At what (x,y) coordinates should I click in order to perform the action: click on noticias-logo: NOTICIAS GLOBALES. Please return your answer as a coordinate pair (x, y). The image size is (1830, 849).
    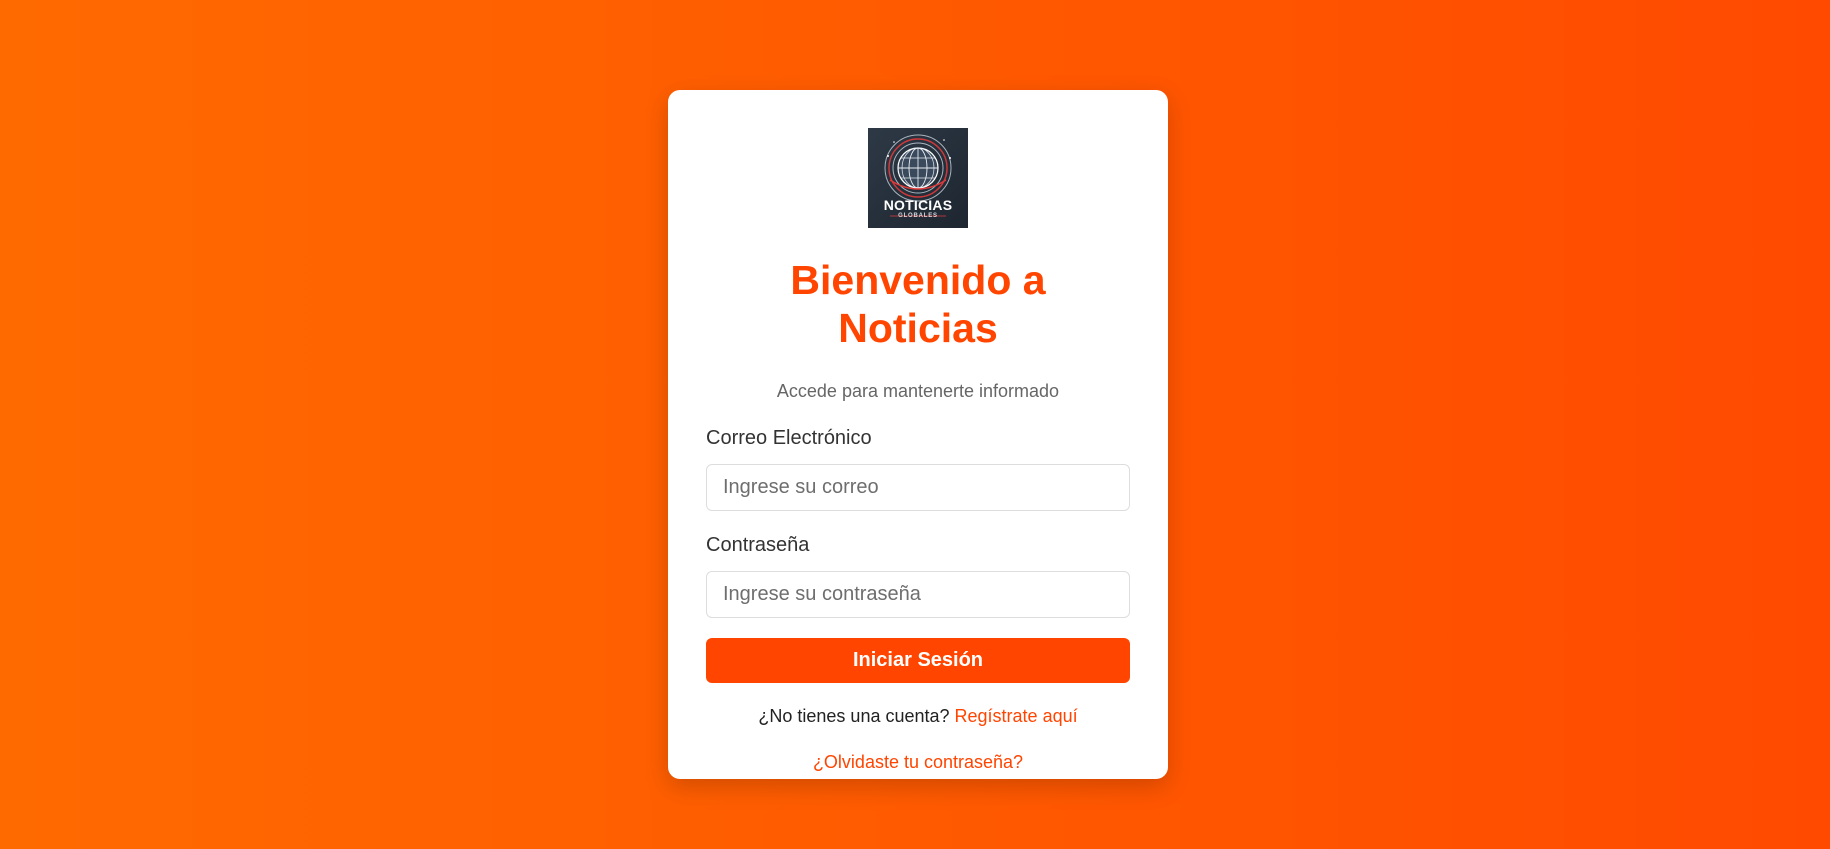
    Looking at the image, I should click on (918, 178).